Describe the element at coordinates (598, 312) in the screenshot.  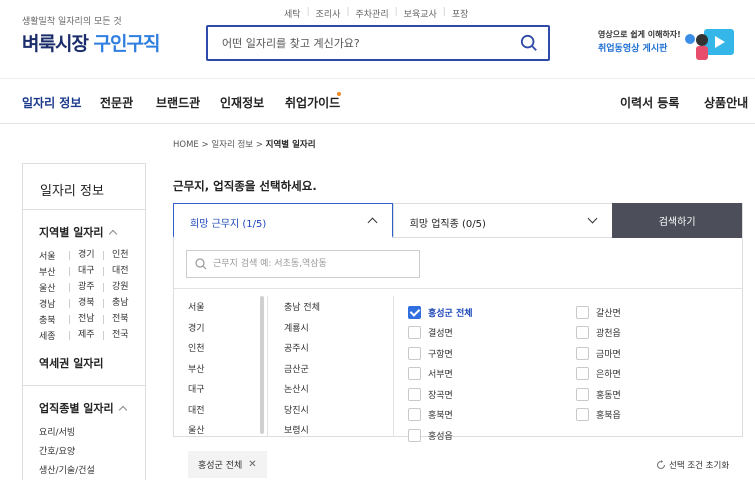
I see `town-checkbox-item: 갈산면` at that location.